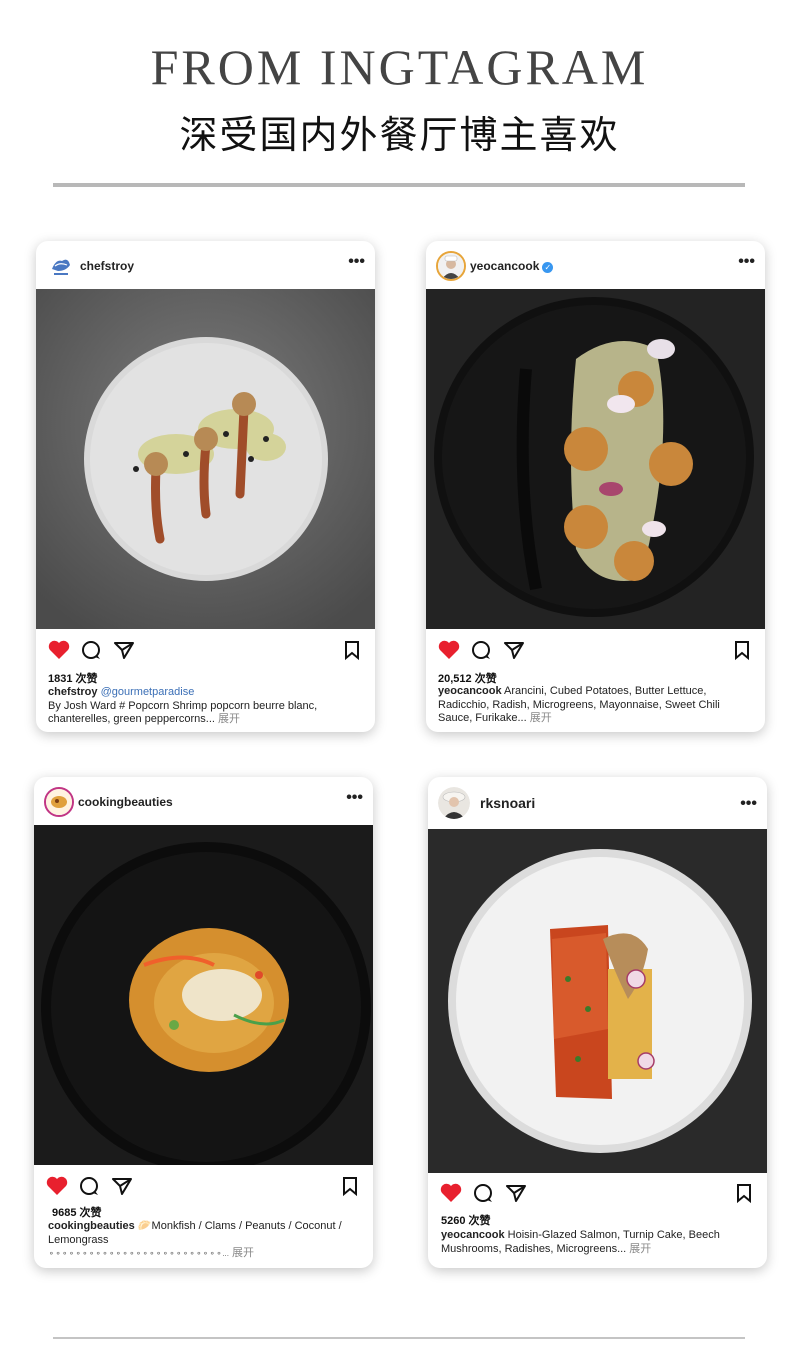 Image resolution: width=799 pixels, height=1368 pixels. I want to click on caption-username: chefstroy, so click(73, 692).